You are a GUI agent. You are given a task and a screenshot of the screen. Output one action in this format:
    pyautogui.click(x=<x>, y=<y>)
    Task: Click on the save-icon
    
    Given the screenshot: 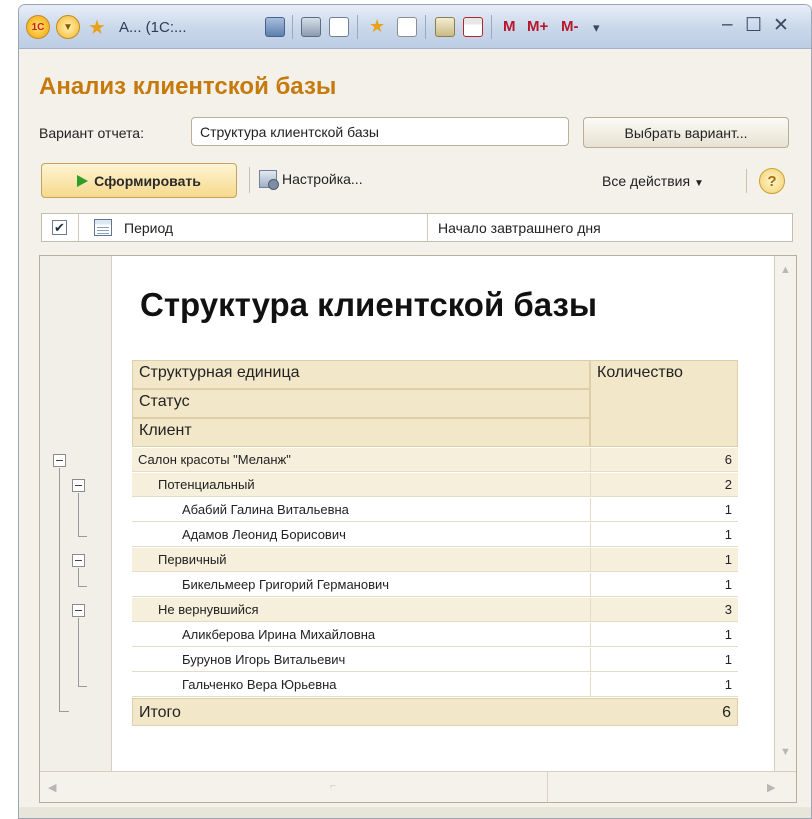 What is the action you would take?
    pyautogui.click(x=275, y=27)
    